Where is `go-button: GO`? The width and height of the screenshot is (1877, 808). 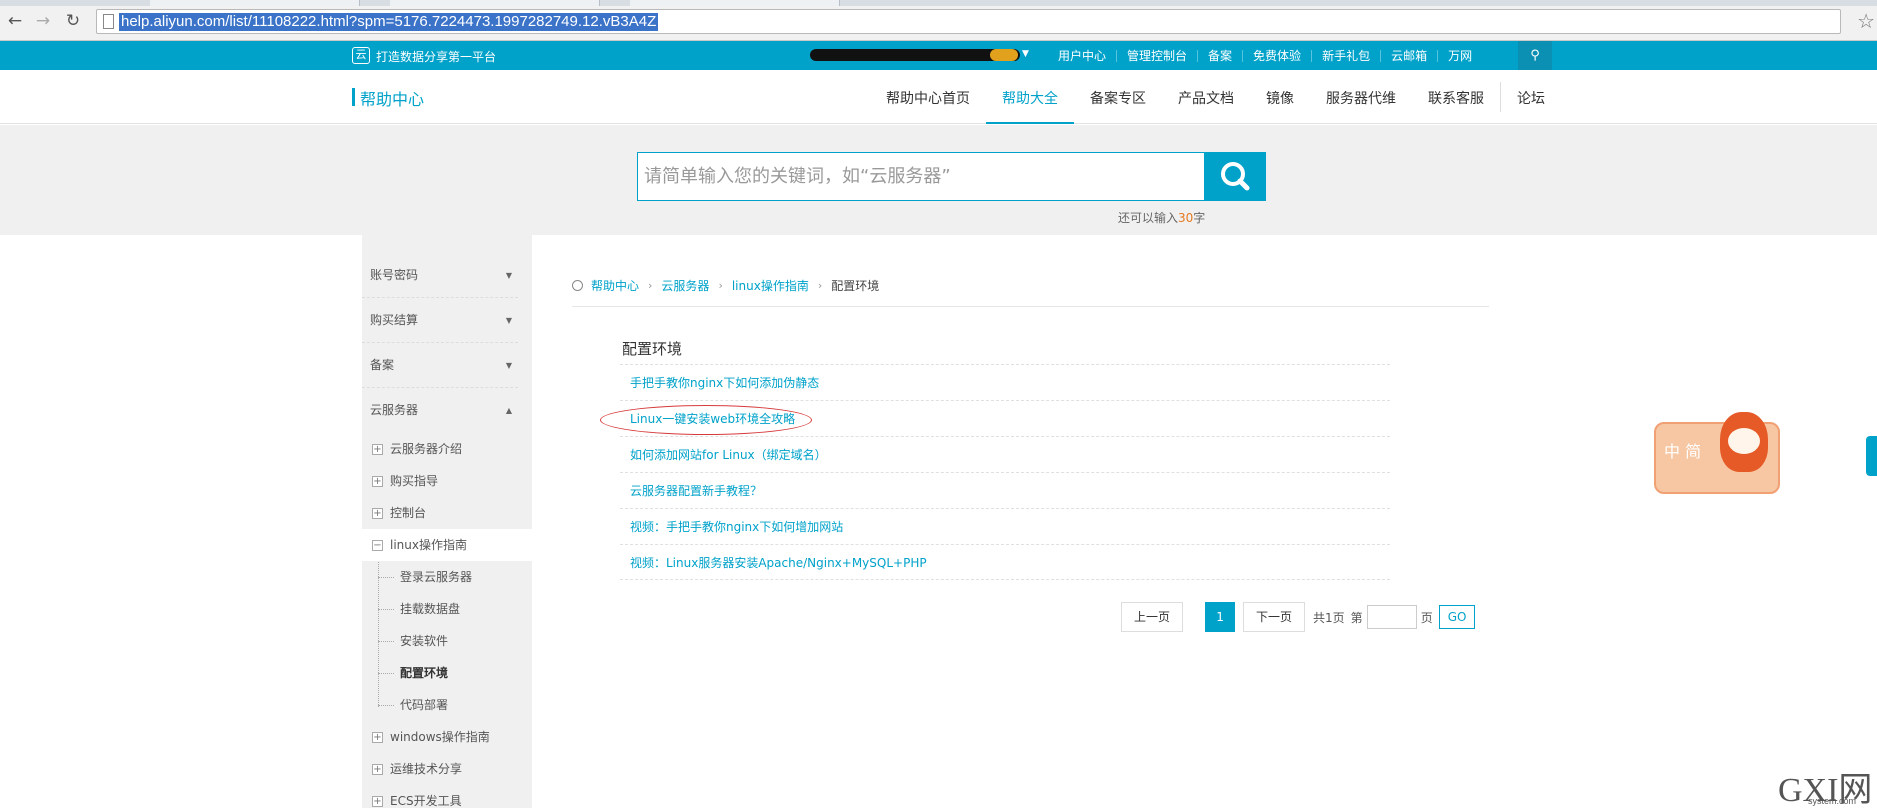
go-button: GO is located at coordinates (1457, 617).